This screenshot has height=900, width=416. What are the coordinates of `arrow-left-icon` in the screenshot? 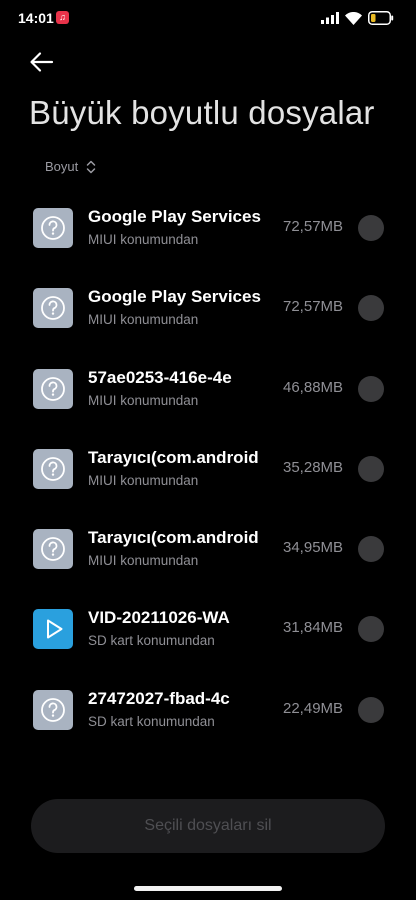 It's located at (42, 62).